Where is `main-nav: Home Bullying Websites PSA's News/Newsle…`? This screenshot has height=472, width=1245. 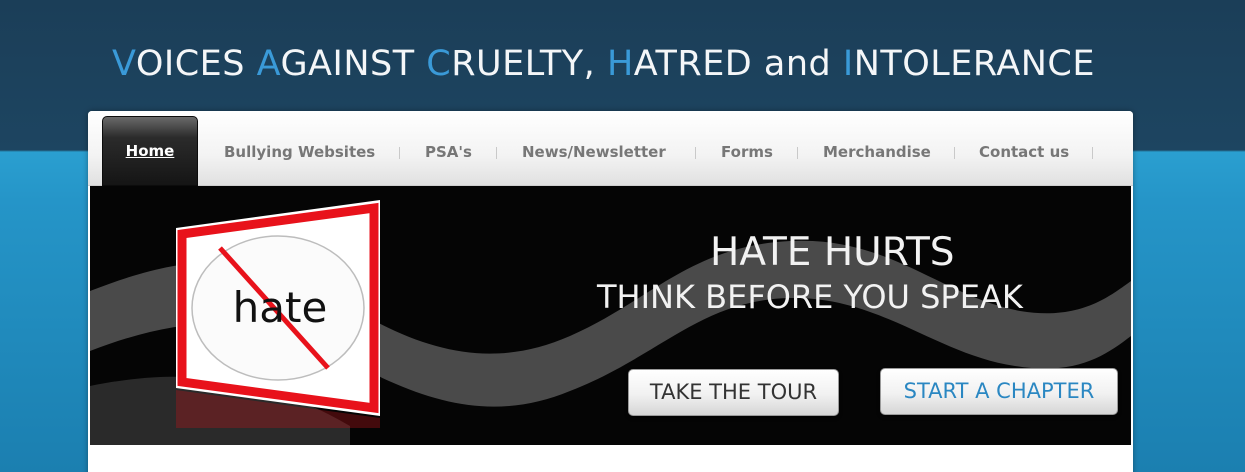 main-nav: Home Bullying Websites PSA's News/Newsle… is located at coordinates (610, 148).